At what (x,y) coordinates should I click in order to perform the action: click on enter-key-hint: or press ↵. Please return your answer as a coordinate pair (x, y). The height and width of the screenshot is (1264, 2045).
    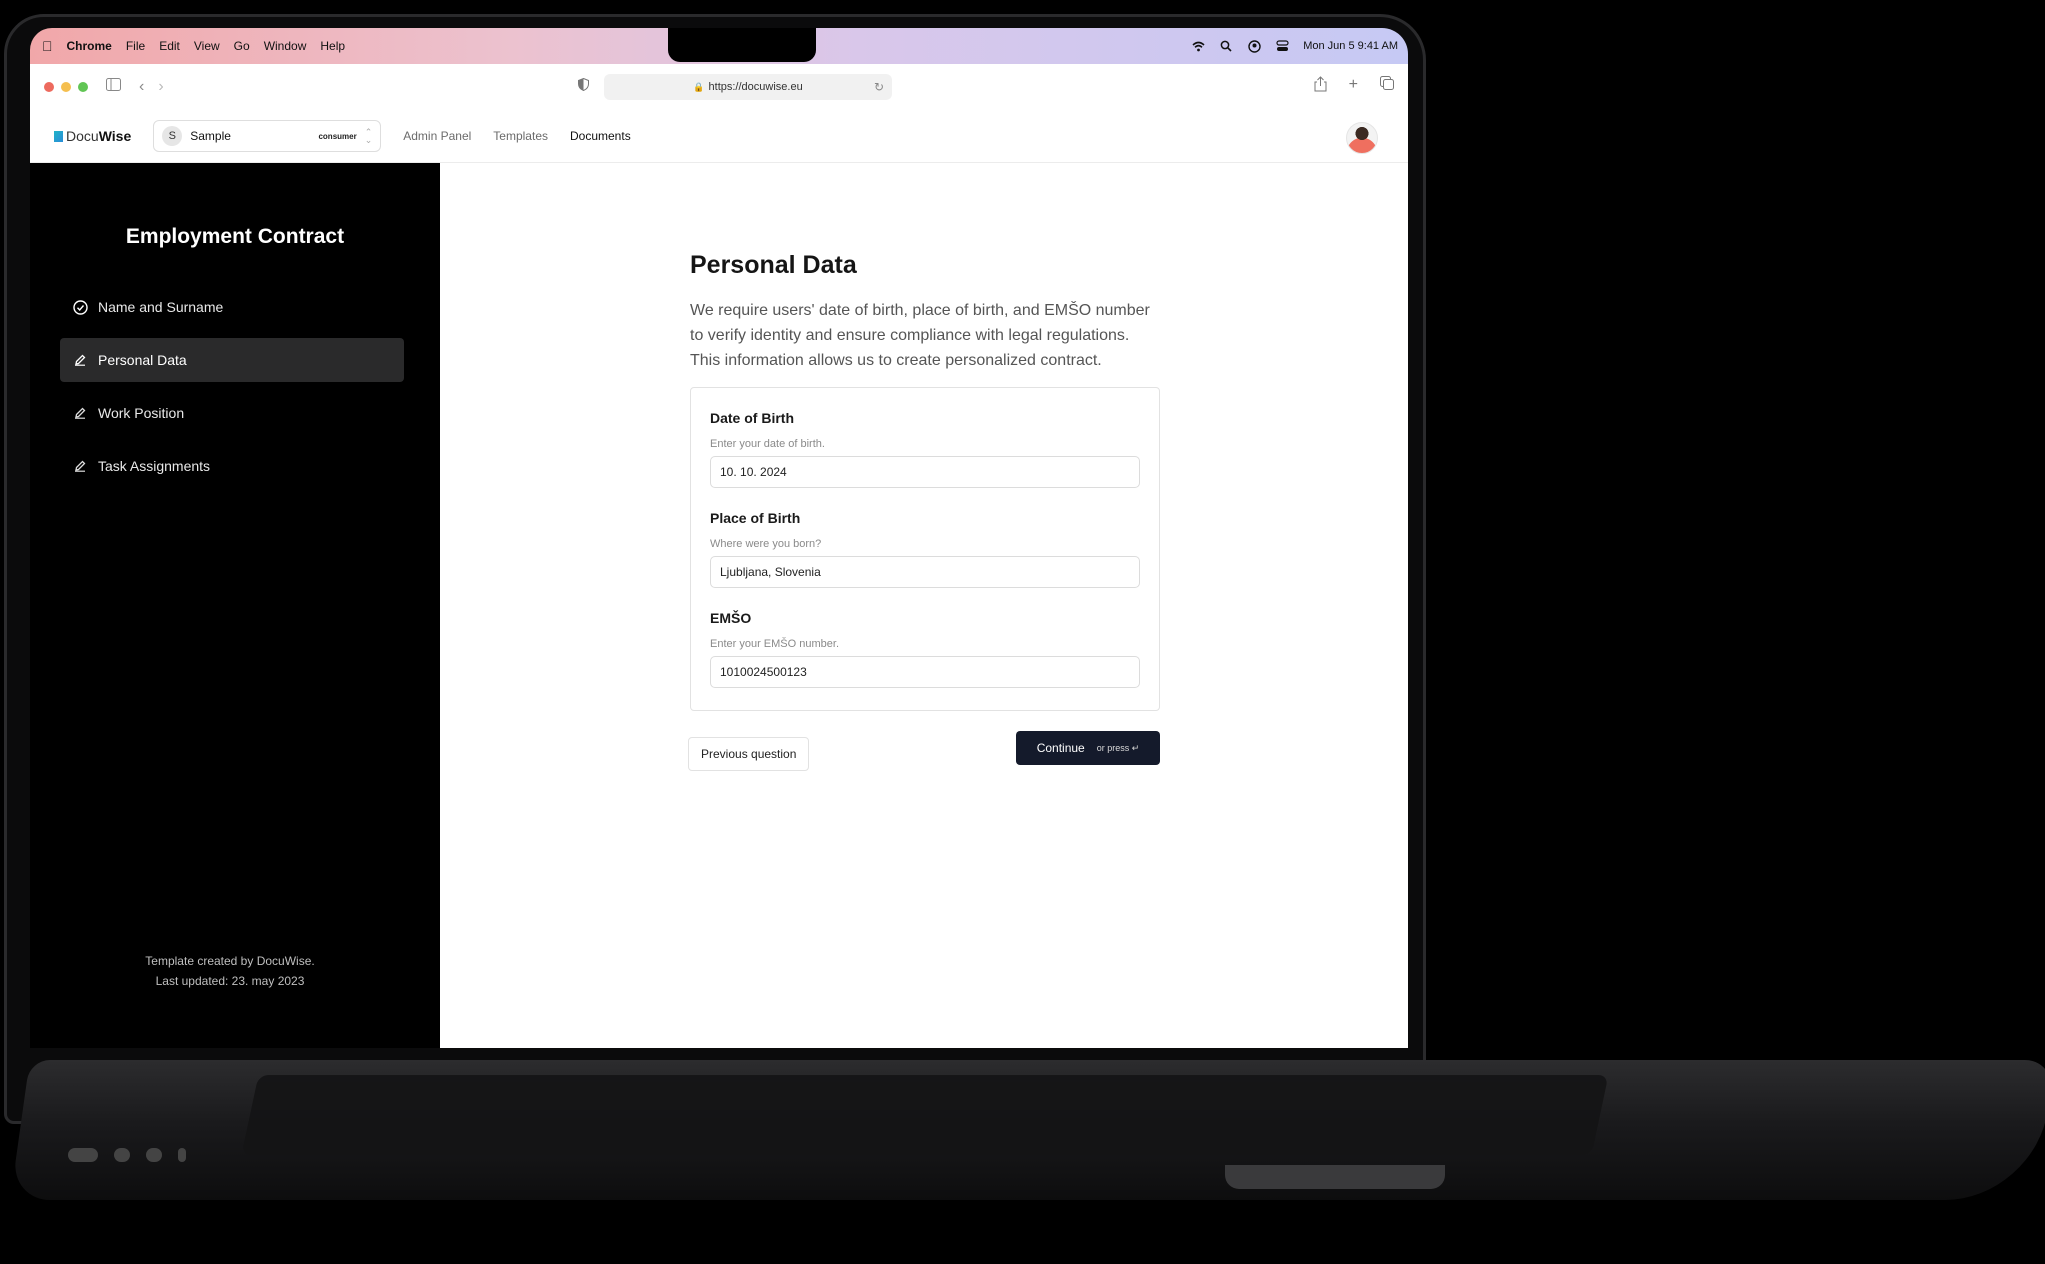
    Looking at the image, I should click on (1118, 747).